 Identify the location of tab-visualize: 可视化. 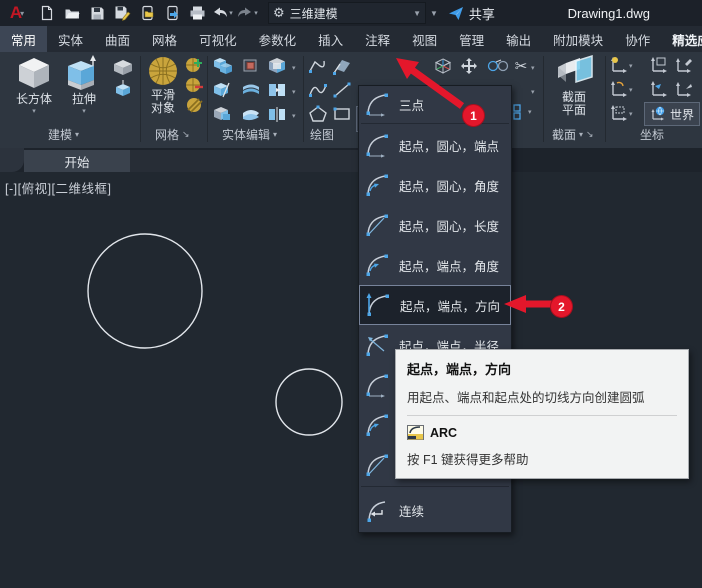
(218, 39).